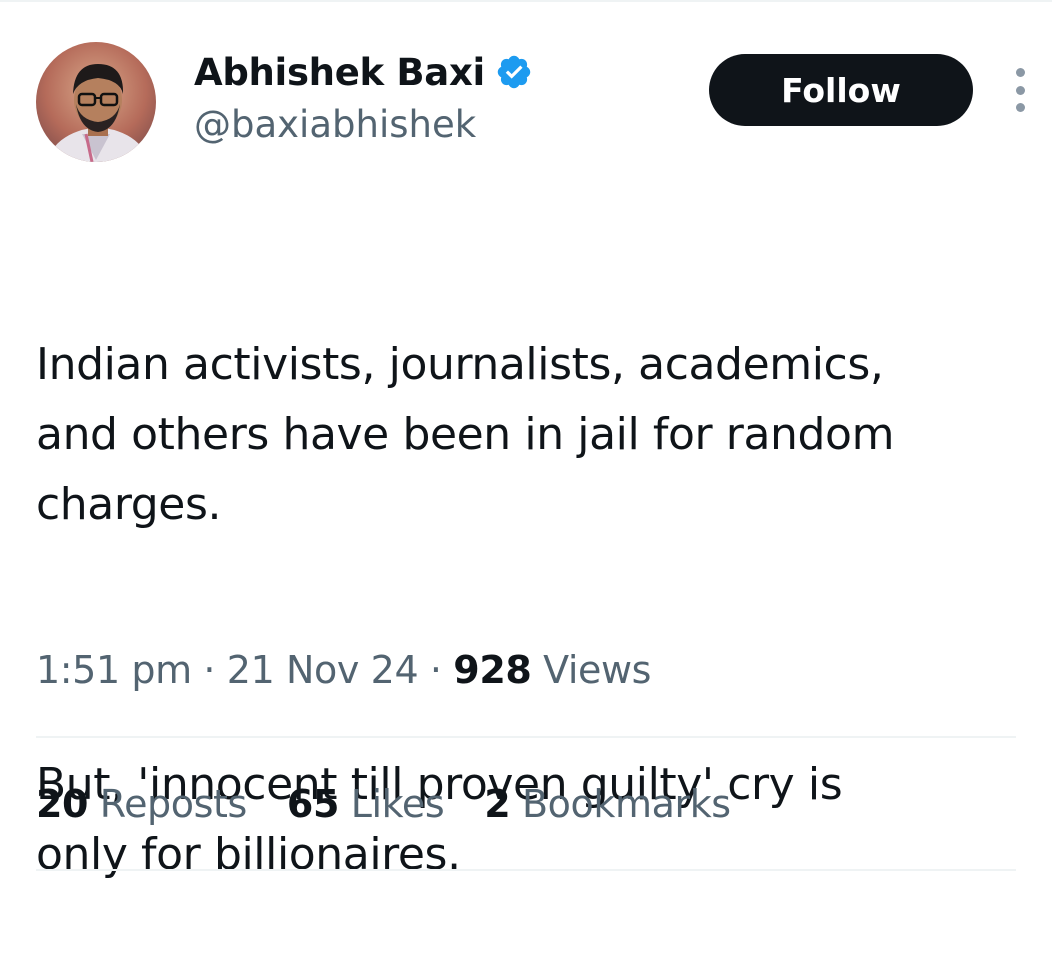 The height and width of the screenshot is (960, 1052). I want to click on reposts-label: Reposts, so click(173, 804).